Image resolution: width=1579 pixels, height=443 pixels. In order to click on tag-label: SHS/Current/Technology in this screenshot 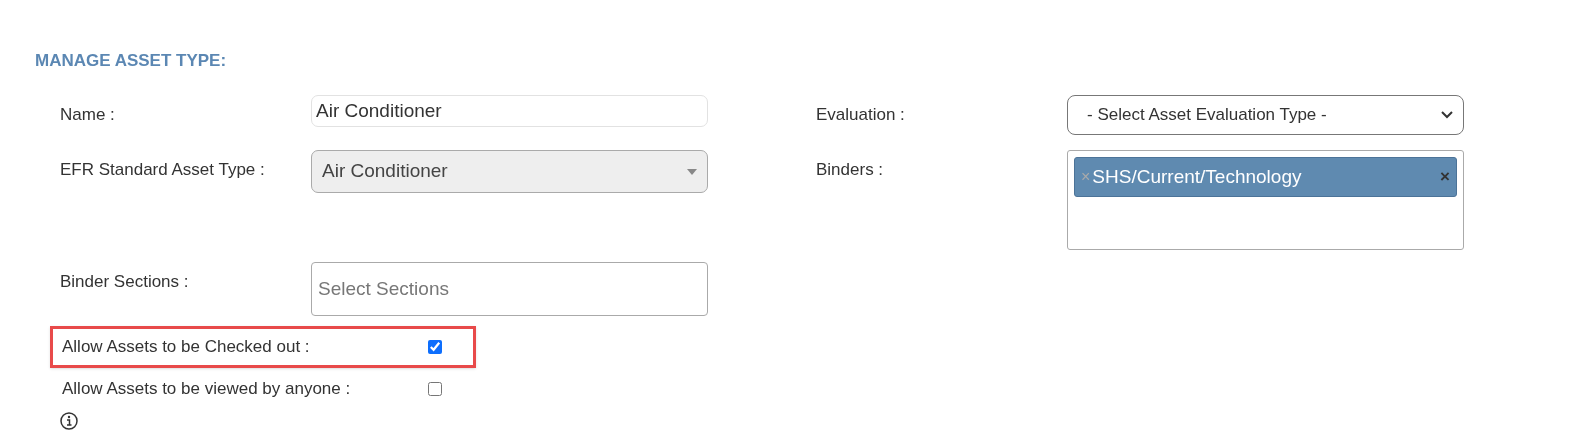, I will do `click(1197, 176)`.